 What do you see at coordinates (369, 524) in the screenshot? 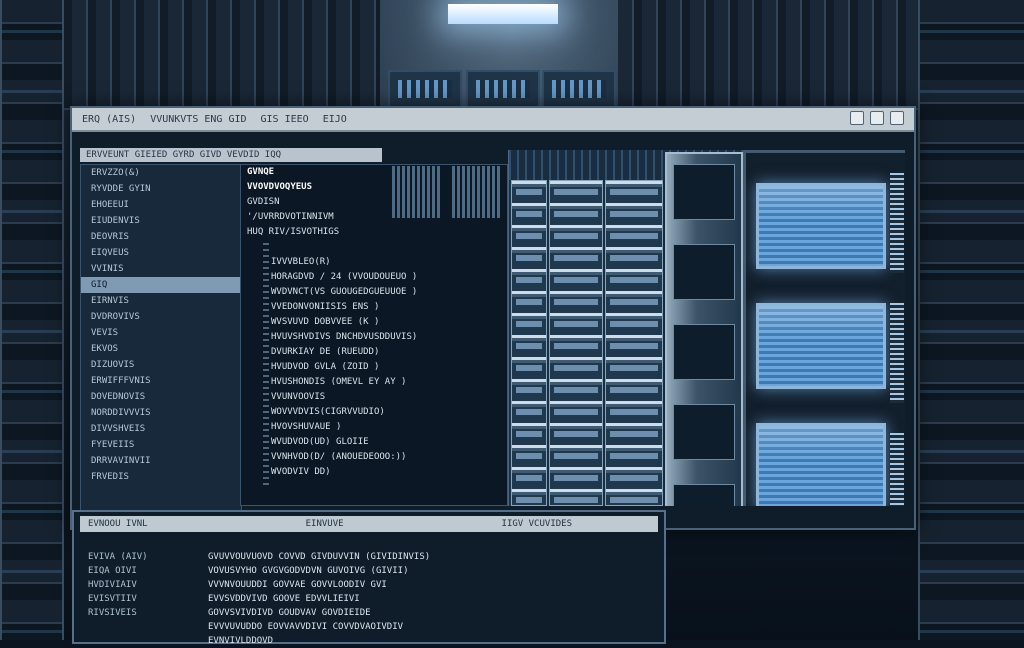
I see `bottom-window-titlebar: EVNOOU IVNL EINVUVE IIGV VCUVIDES` at bounding box center [369, 524].